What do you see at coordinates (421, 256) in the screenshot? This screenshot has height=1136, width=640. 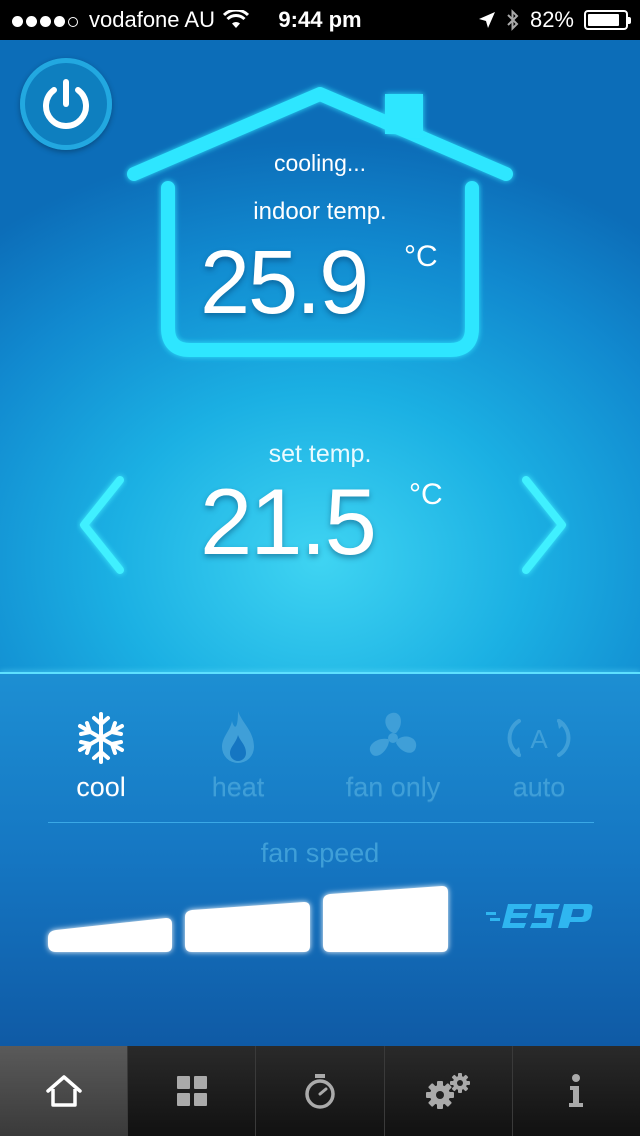 I see `indoor-temp-unit: °C` at bounding box center [421, 256].